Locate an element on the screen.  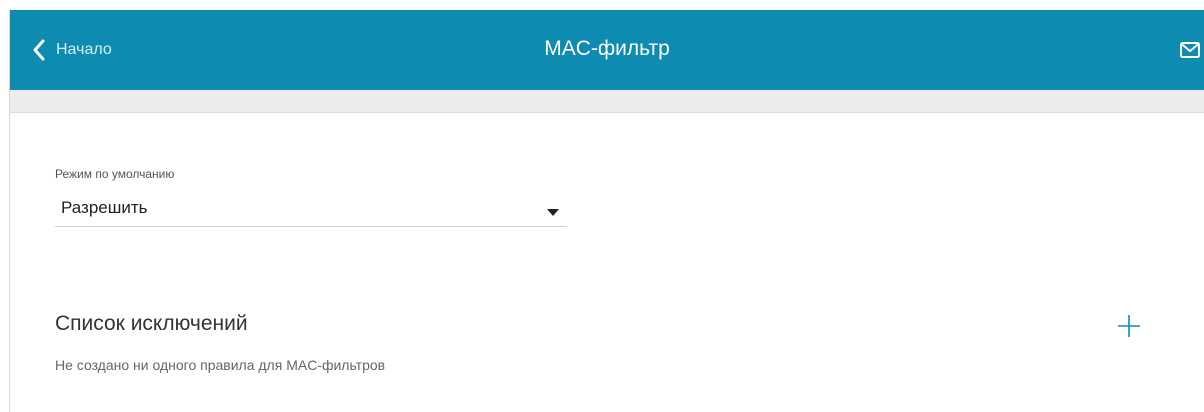
caret-down-icon is located at coordinates (553, 212).